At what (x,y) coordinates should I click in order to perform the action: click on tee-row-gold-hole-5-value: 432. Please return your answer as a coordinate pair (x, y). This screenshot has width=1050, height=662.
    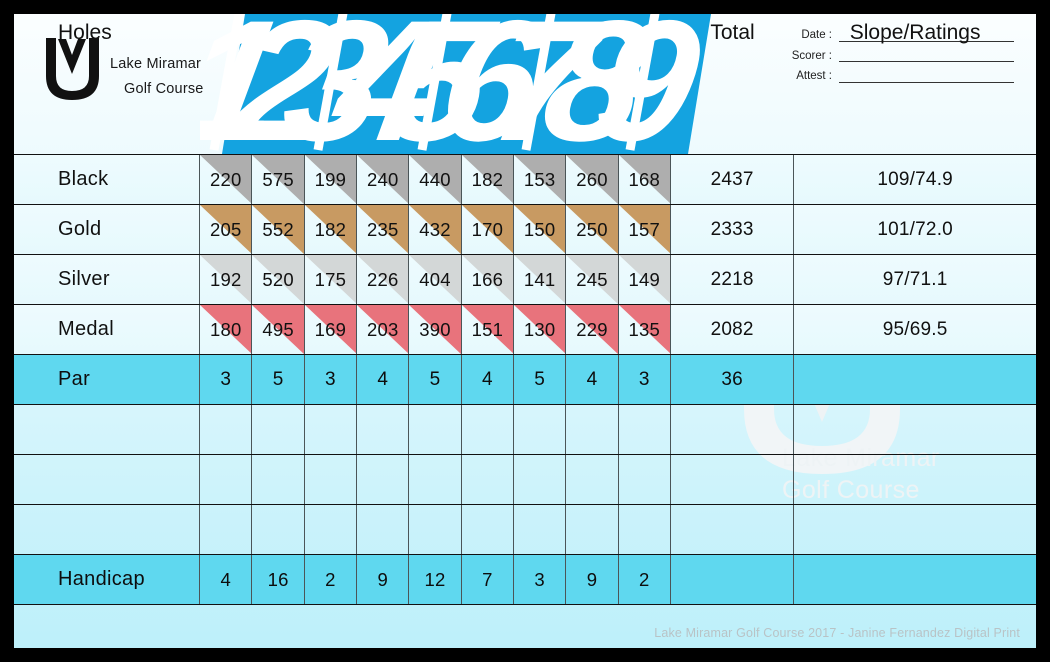
    Looking at the image, I should click on (435, 229).